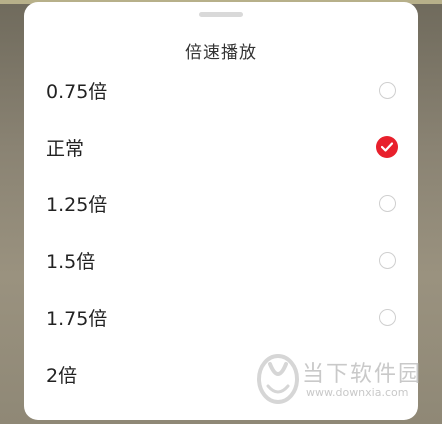 This screenshot has height=424, width=442. What do you see at coordinates (62, 375) in the screenshot?
I see `speed-option-label: 2倍` at bounding box center [62, 375].